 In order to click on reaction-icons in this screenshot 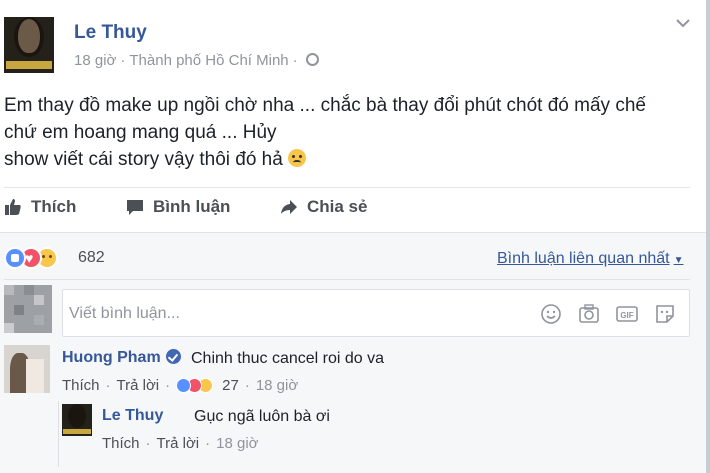, I will do `click(38, 259)`.